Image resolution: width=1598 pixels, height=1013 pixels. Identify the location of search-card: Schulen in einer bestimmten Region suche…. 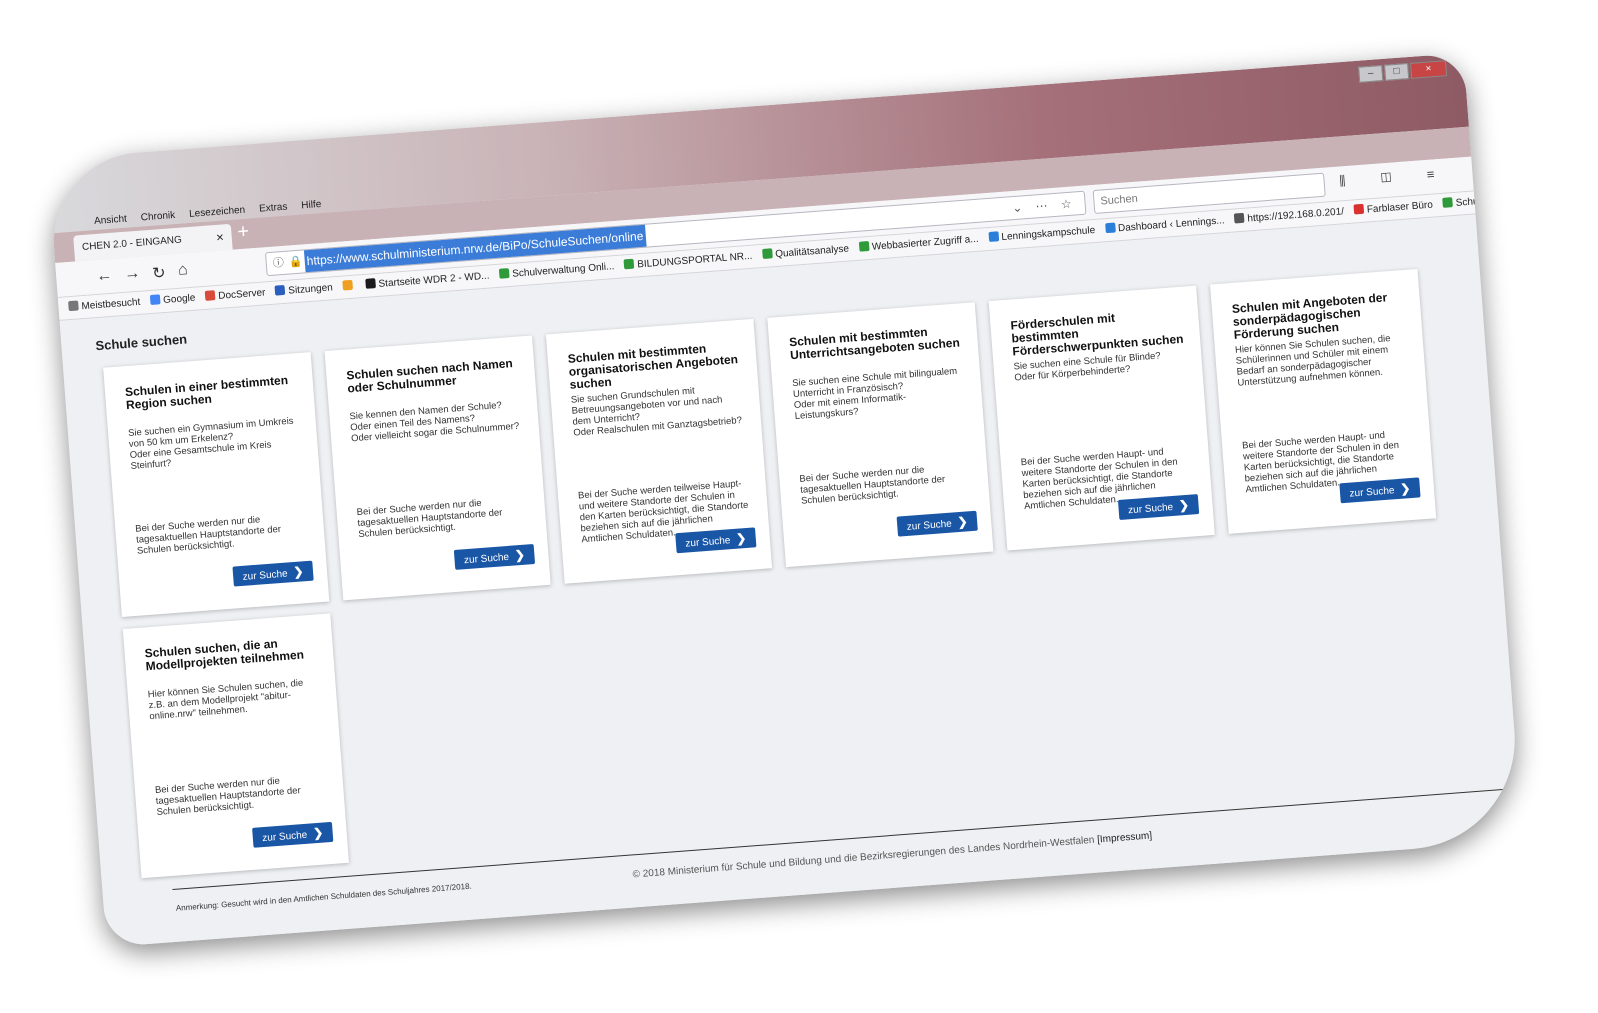
(216, 485).